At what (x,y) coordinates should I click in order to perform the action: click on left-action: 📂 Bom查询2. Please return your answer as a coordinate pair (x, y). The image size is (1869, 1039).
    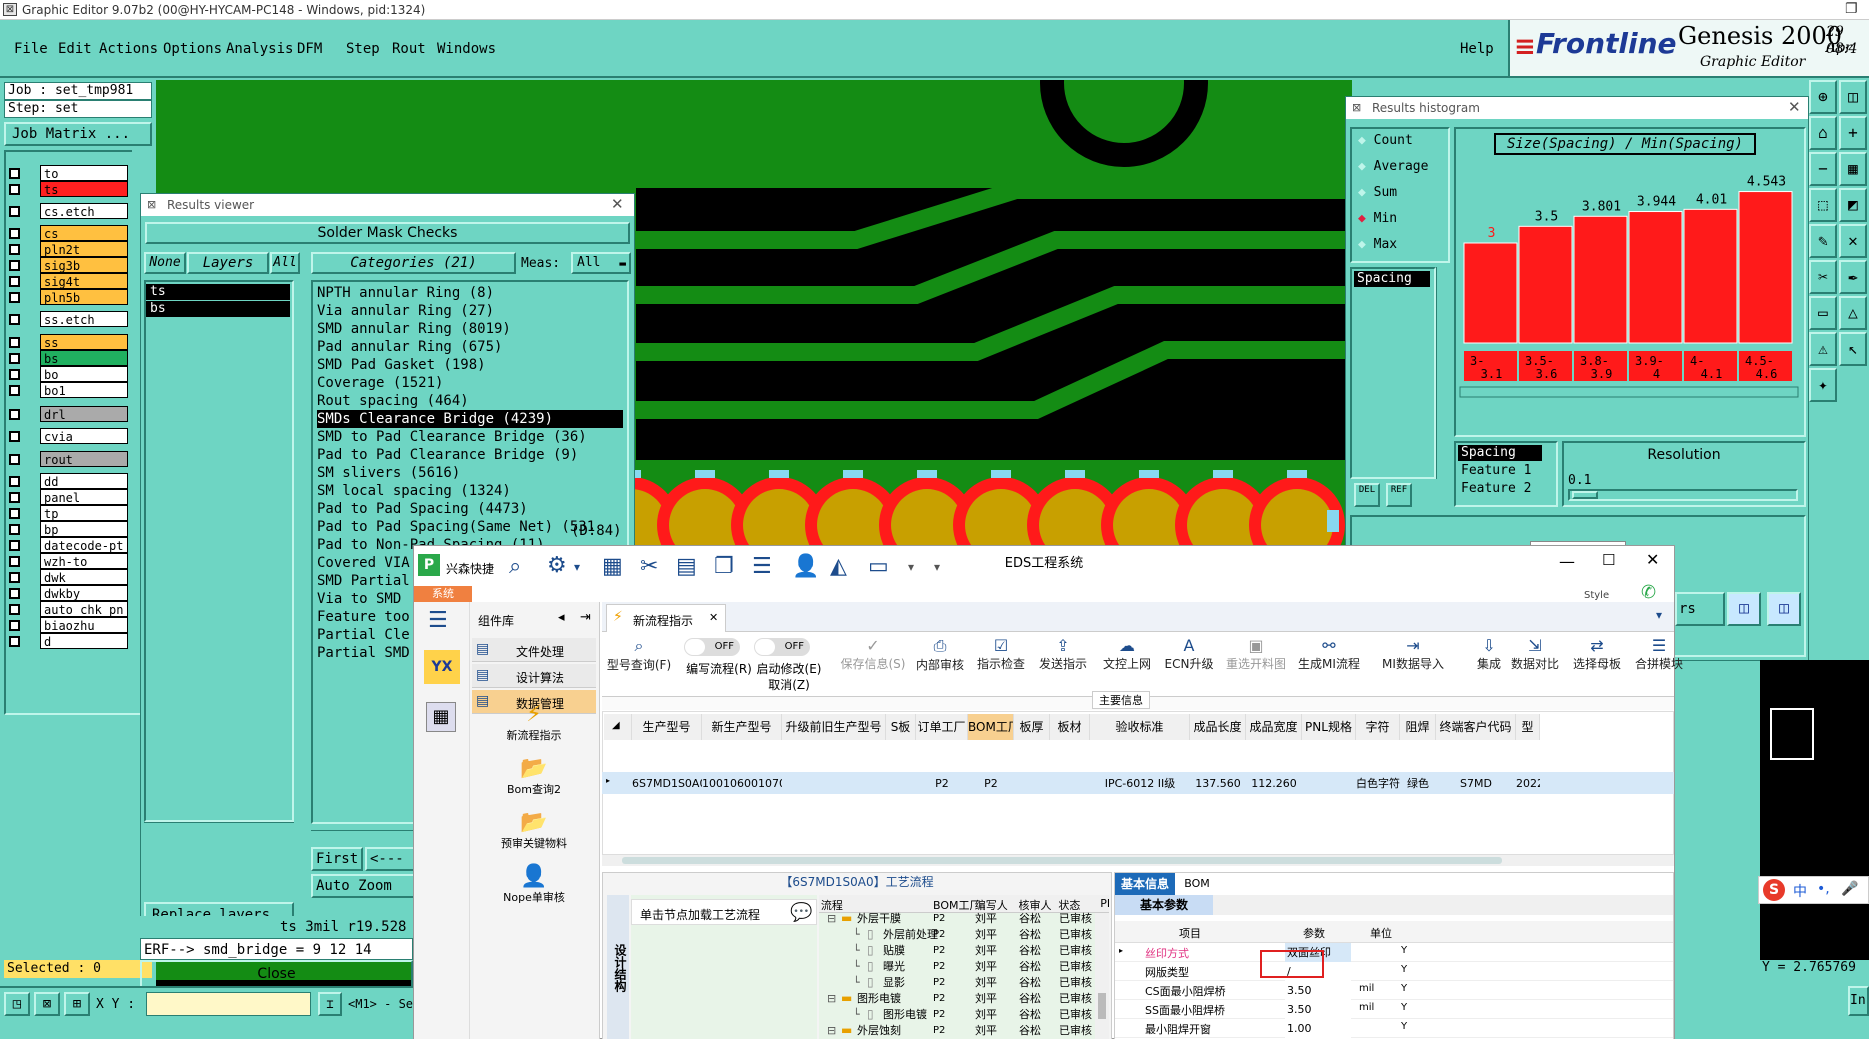
    Looking at the image, I should click on (534, 782).